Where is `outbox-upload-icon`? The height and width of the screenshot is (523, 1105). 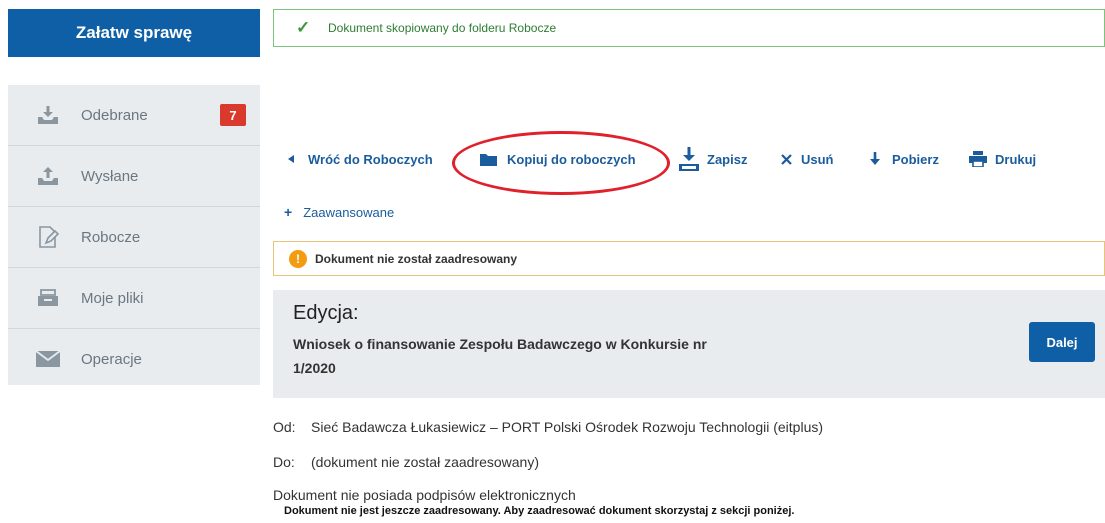 outbox-upload-icon is located at coordinates (48, 176).